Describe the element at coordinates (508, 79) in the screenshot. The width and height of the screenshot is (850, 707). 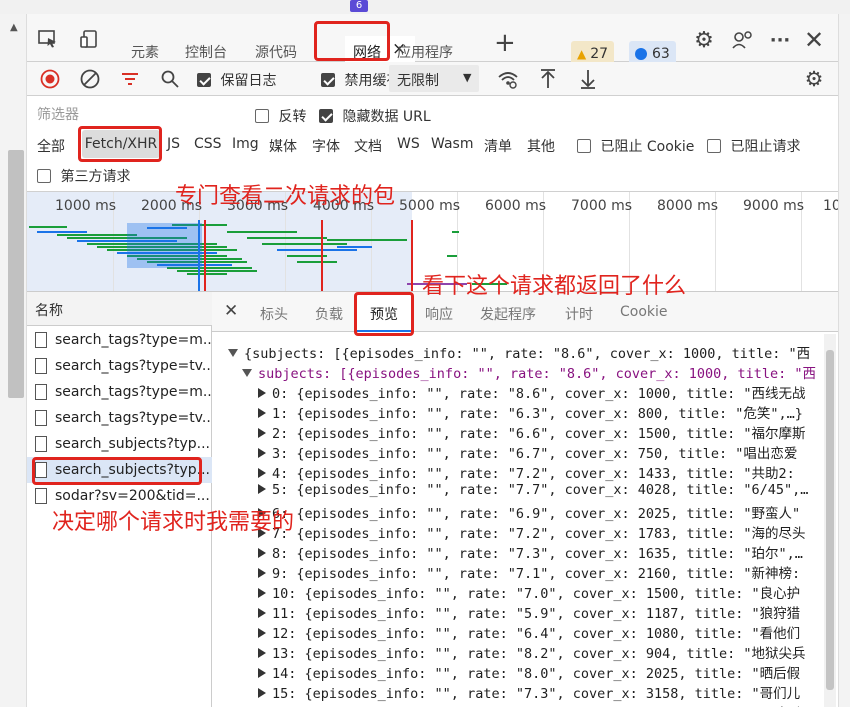
I see `network-conditions-icon` at that location.